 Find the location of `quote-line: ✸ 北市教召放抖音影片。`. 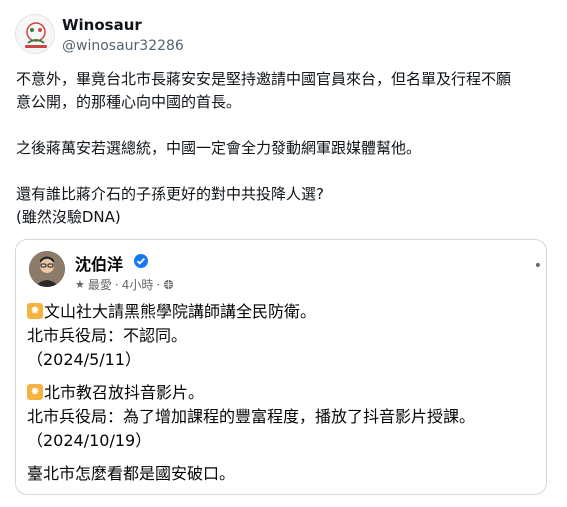

quote-line: ✸ 北市教召放抖音影片。 is located at coordinates (282, 393).